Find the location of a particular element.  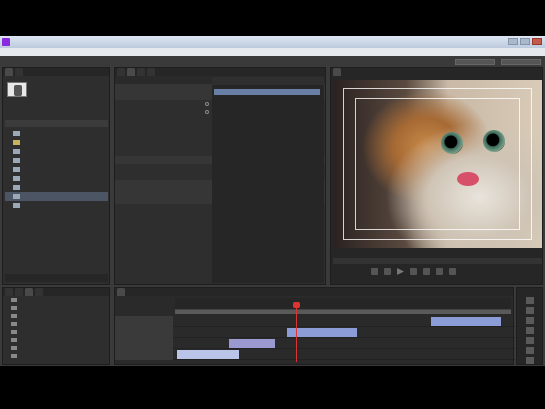

workspace-select is located at coordinates (475, 62).